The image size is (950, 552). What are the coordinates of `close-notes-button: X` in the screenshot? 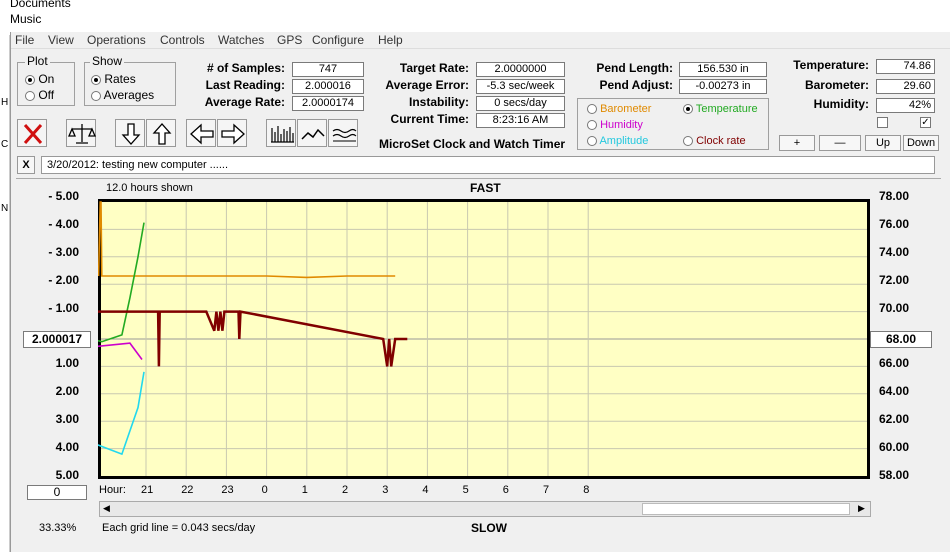 It's located at (26, 165).